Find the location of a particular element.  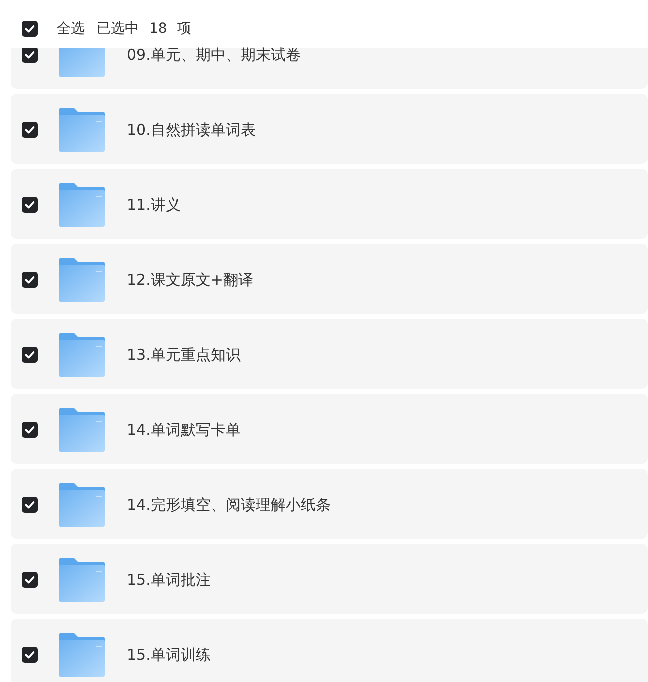

folder-row: 12.课文原文+翻译 is located at coordinates (329, 279).